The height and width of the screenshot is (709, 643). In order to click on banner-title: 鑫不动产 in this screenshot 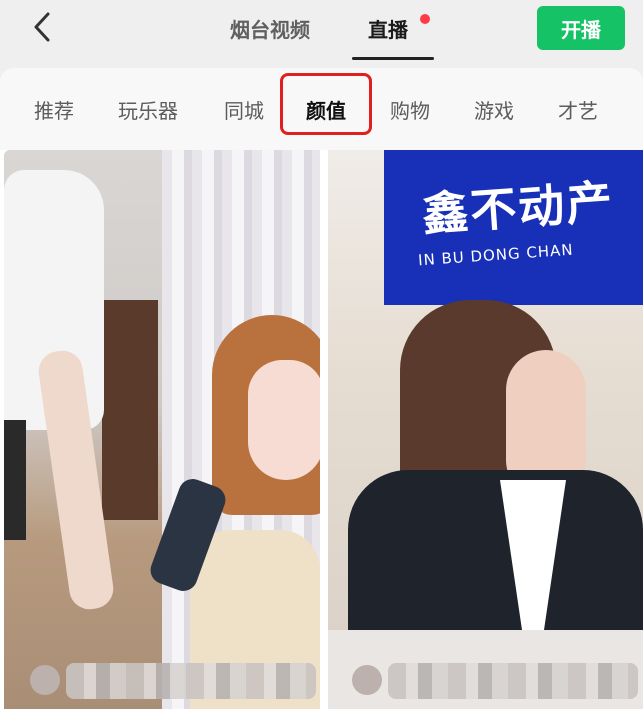, I will do `click(518, 208)`.